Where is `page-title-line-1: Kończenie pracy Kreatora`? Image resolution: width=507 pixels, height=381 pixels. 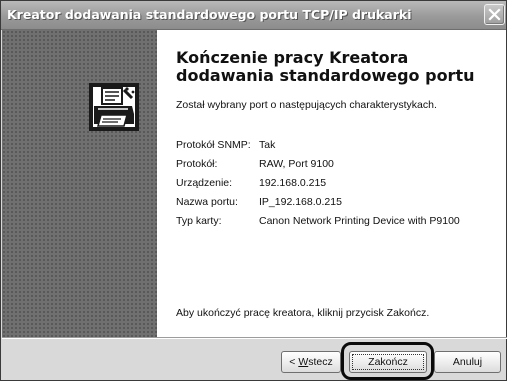
page-title-line-1: Kończenie pracy Kreatora is located at coordinates (292, 57).